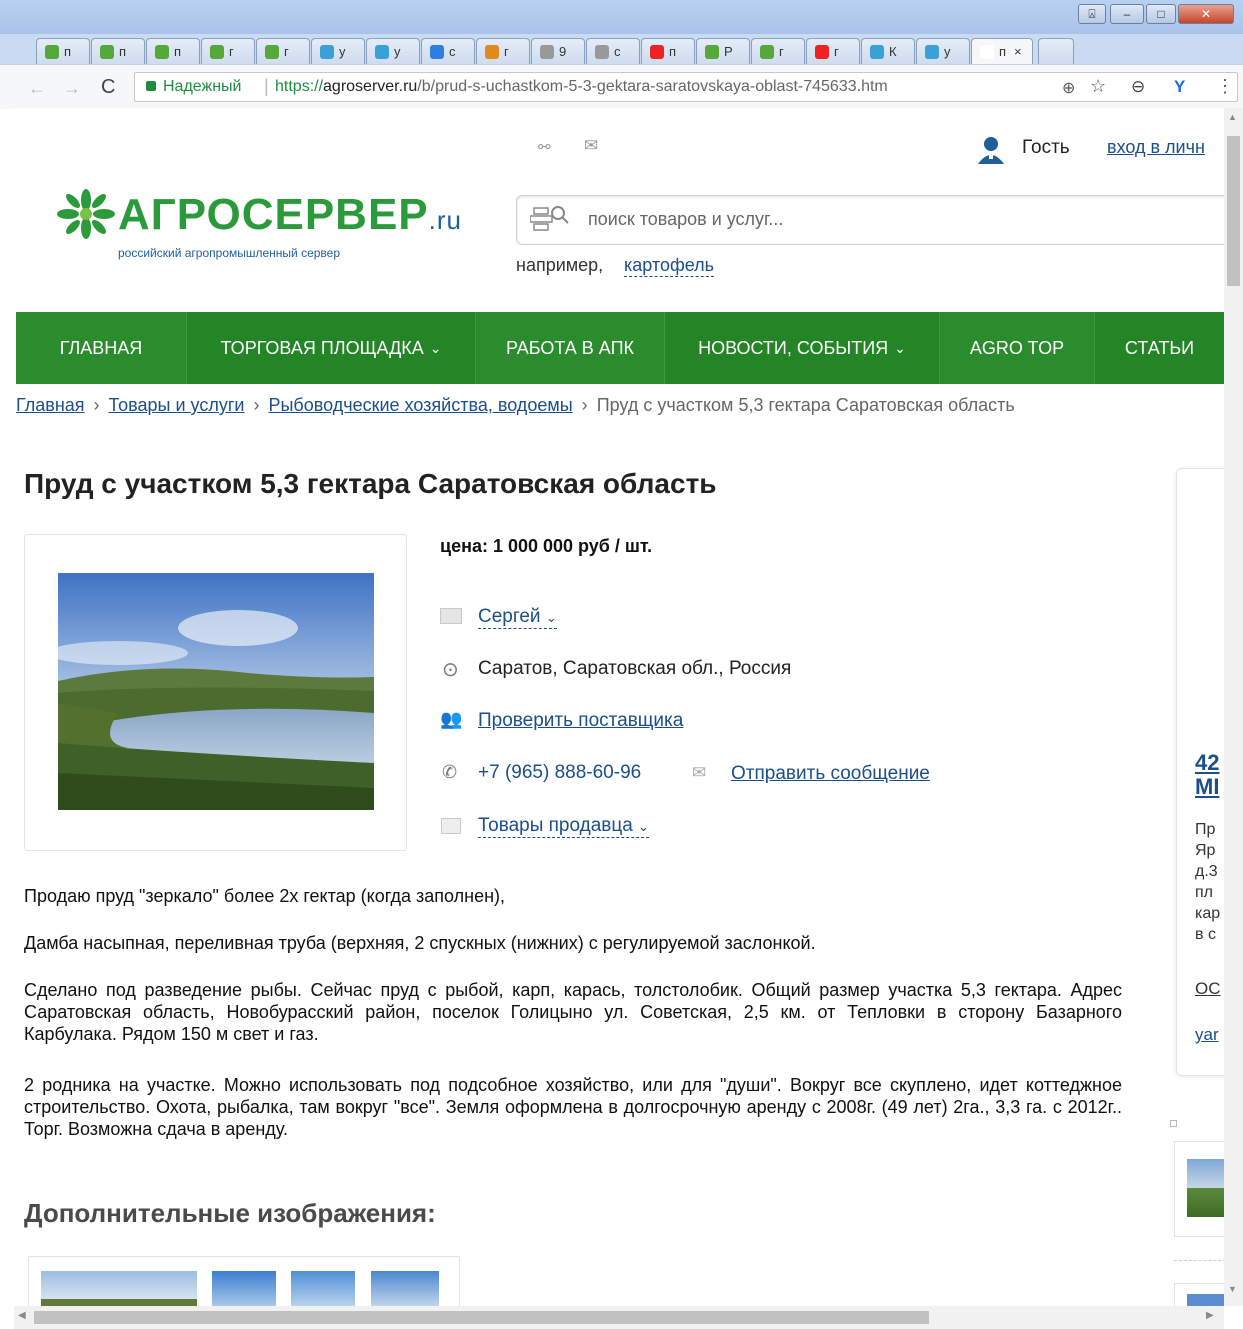  What do you see at coordinates (1233, 707) in the screenshot?
I see `vertical-scrollbar: ▲ ▼` at bounding box center [1233, 707].